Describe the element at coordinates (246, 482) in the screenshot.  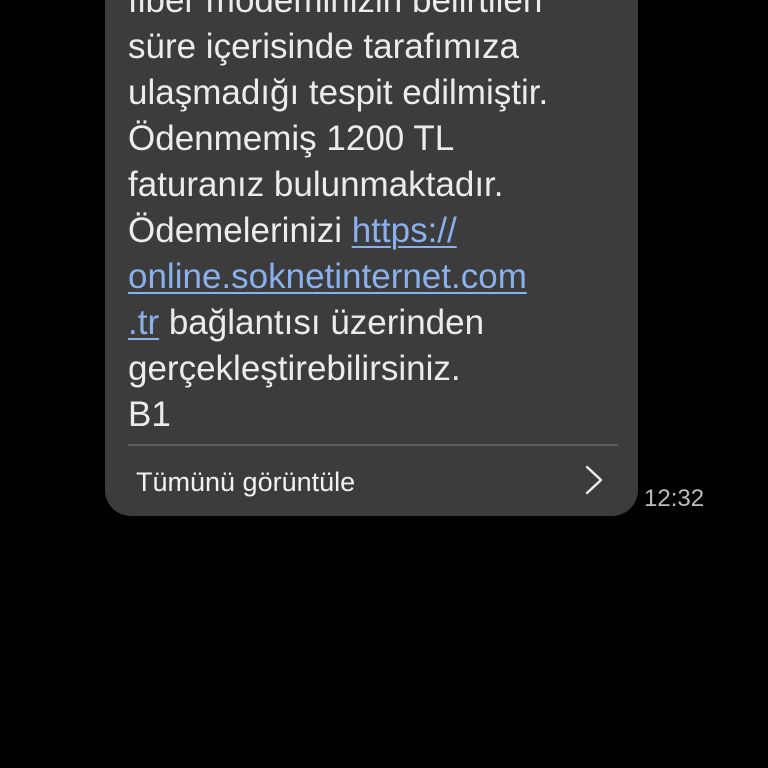
I see `view-all-label: Tümünü görüntüle` at that location.